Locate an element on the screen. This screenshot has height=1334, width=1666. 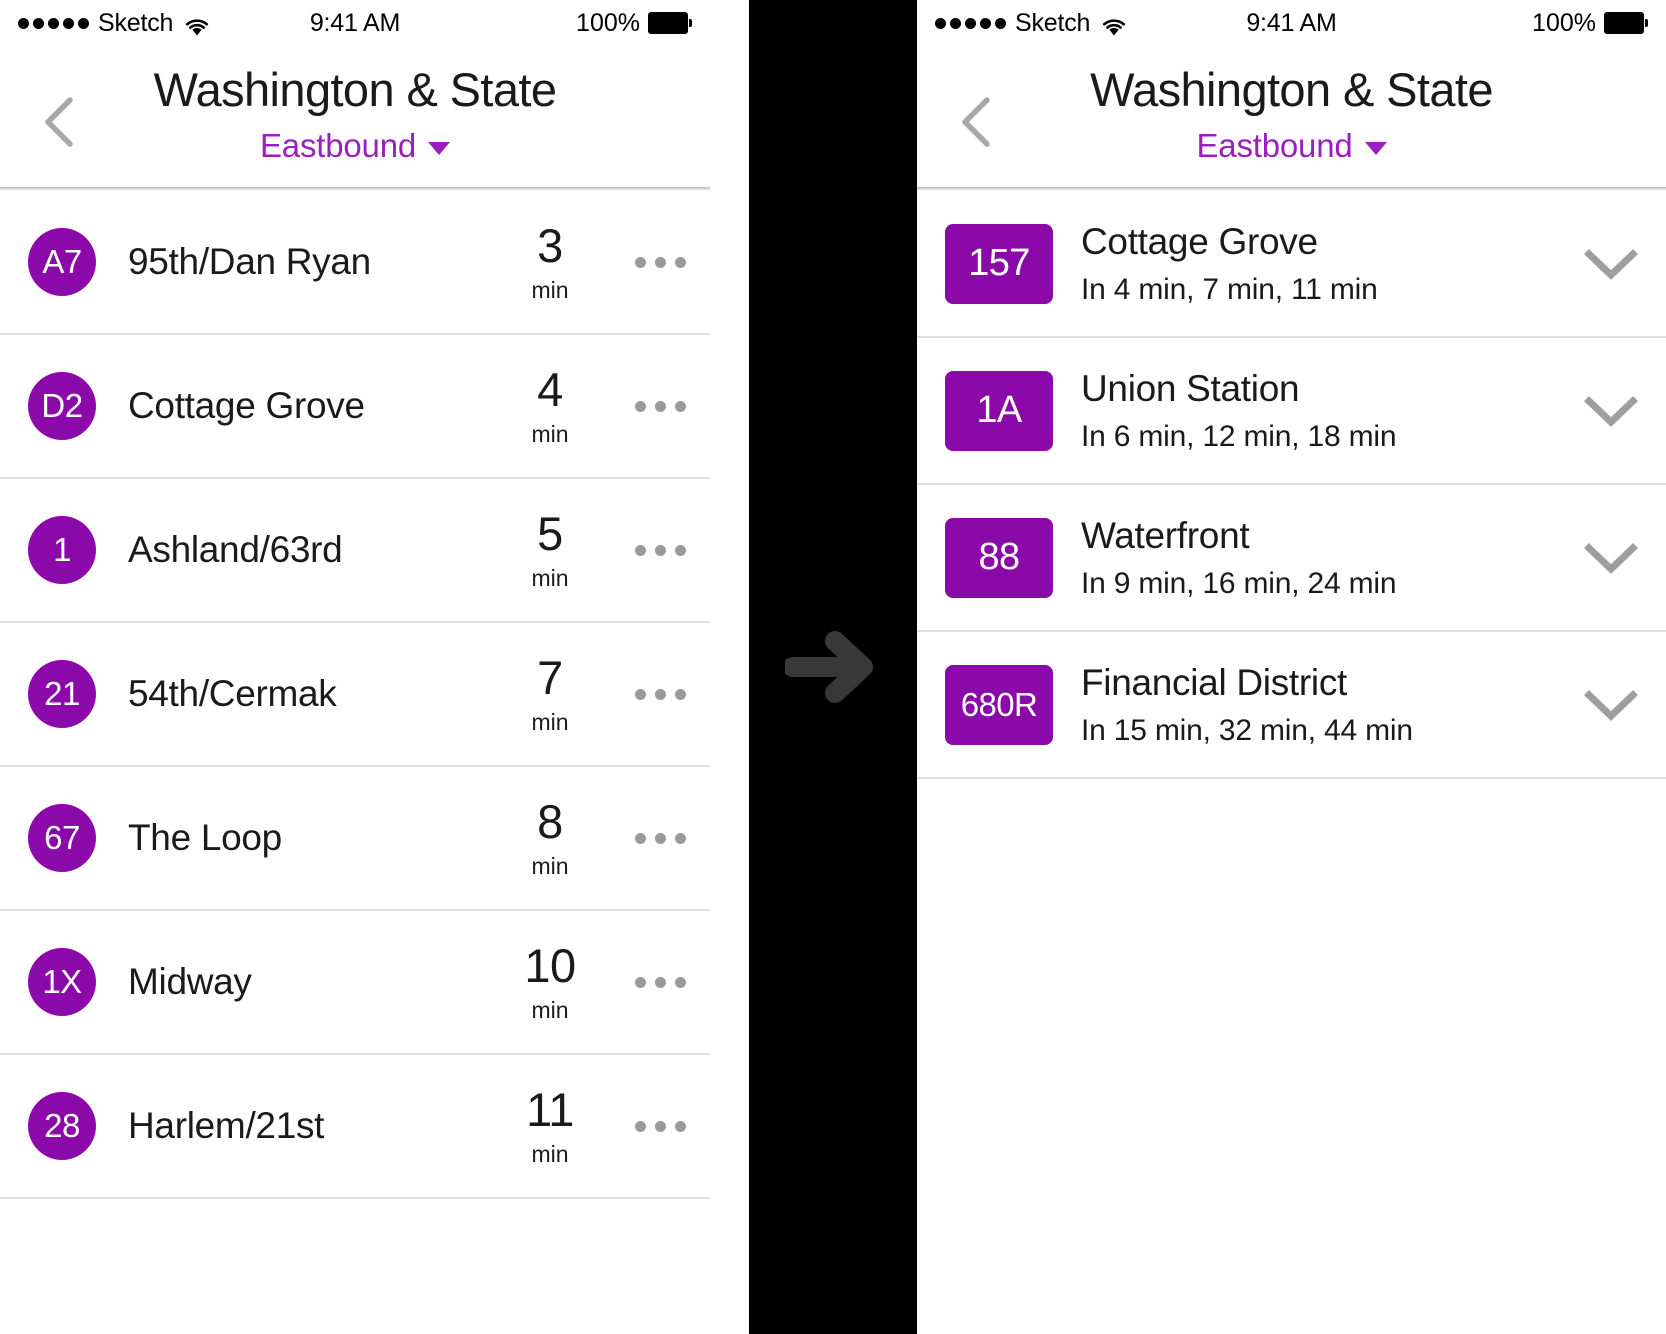
route-badge: 1X is located at coordinates (62, 982).